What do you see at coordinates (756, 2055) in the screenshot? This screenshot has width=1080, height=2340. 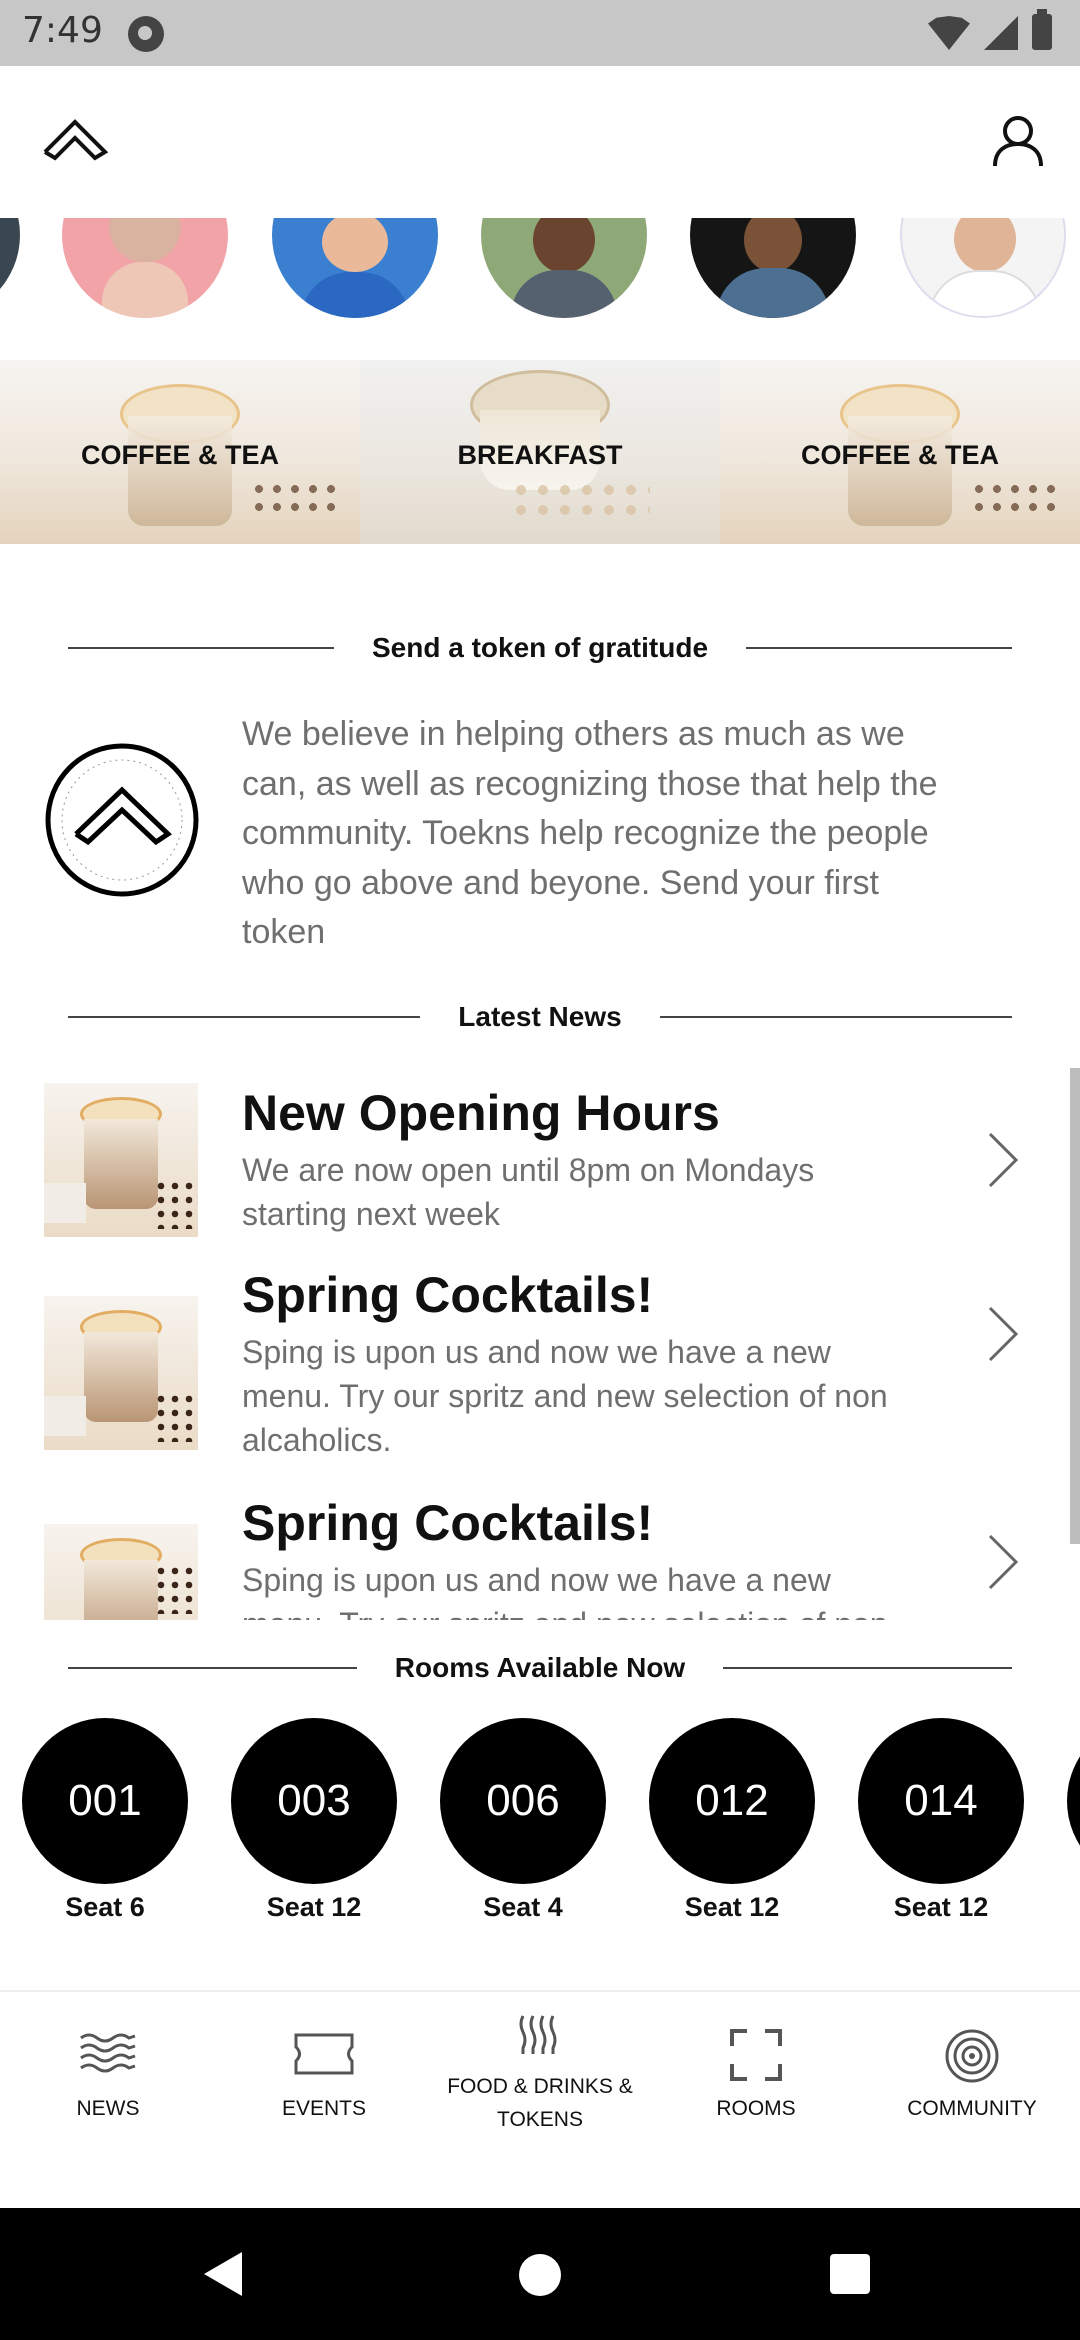 I see `frame-icon` at bounding box center [756, 2055].